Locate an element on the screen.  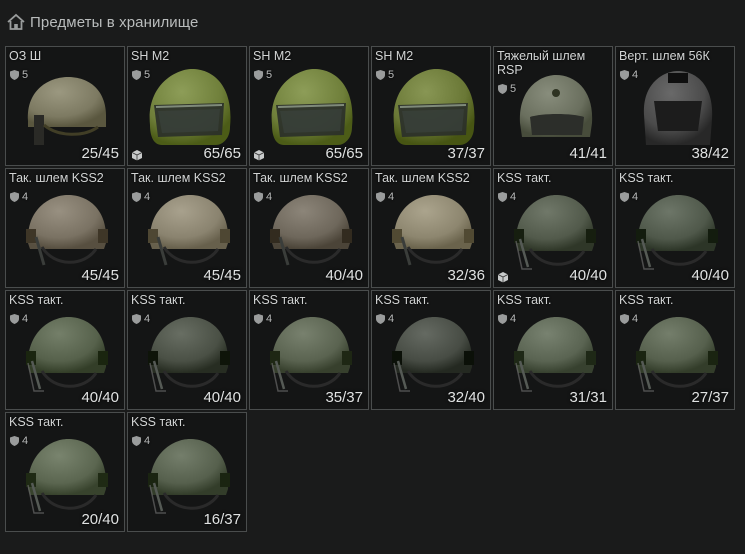
item-name: ОЗ Ш is located at coordinates (25, 56).